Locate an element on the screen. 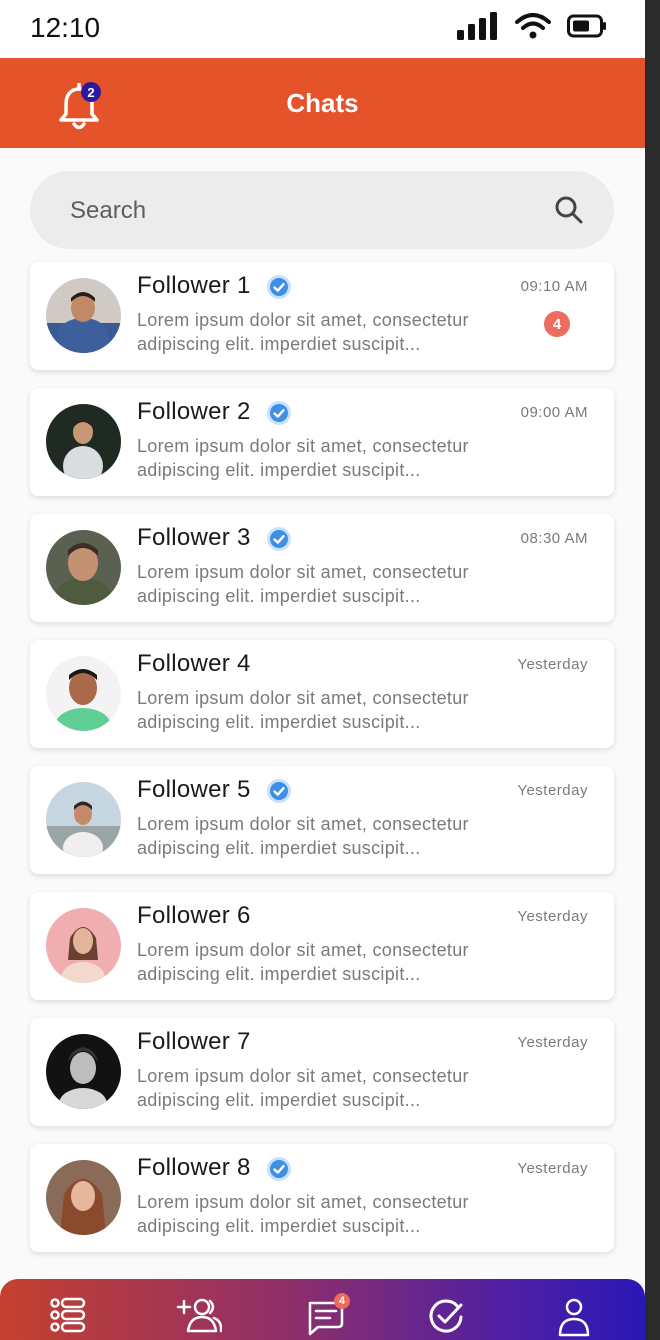  chat-time: 09:00 AM is located at coordinates (554, 412).